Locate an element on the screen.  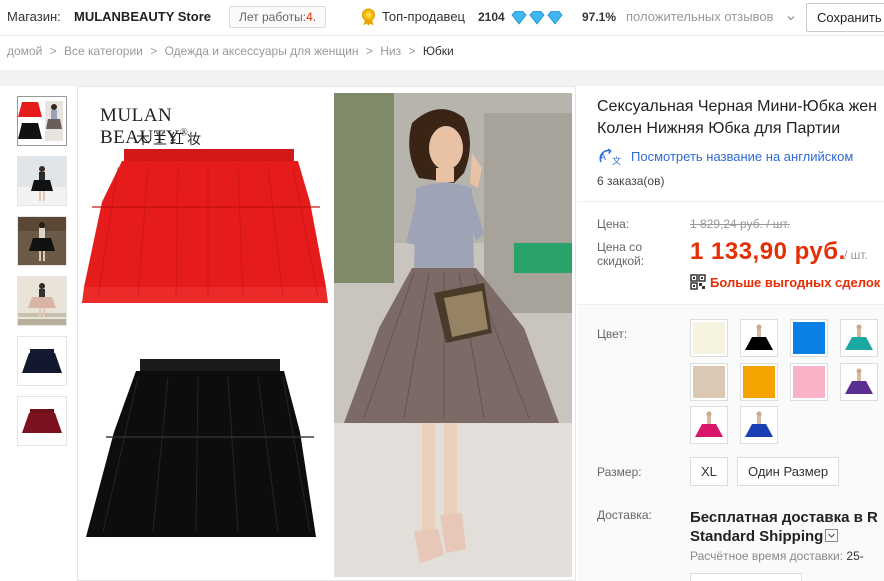
breadcrumb-all-categories: Все категории is located at coordinates (103, 51).